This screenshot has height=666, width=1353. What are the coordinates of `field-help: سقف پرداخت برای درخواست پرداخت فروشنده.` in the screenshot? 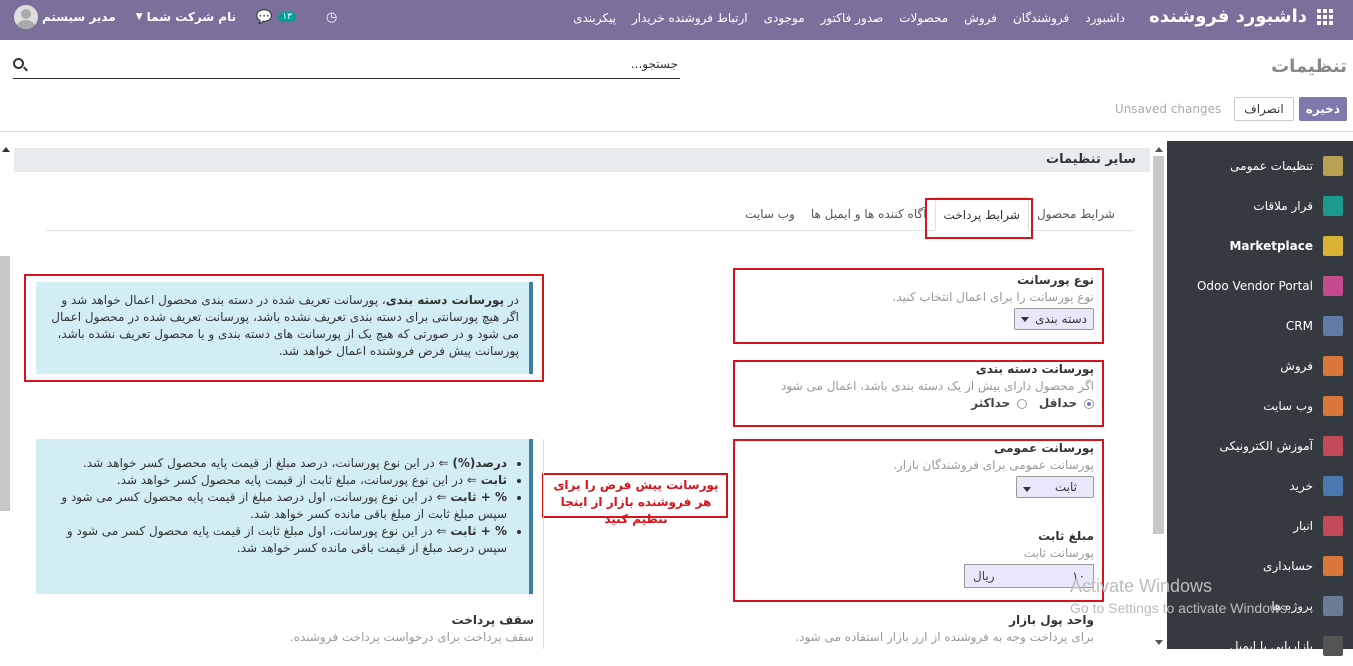 It's located at (411, 637).